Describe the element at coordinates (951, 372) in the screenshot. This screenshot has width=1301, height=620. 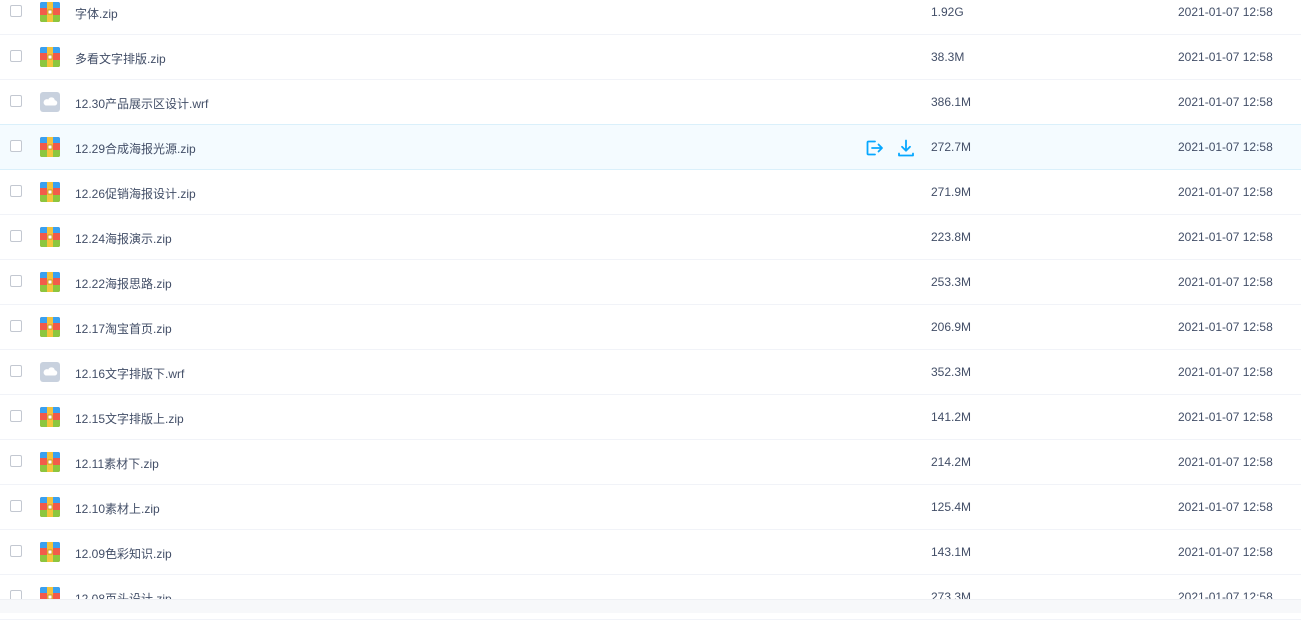
I see `file-size: 352.3M` at that location.